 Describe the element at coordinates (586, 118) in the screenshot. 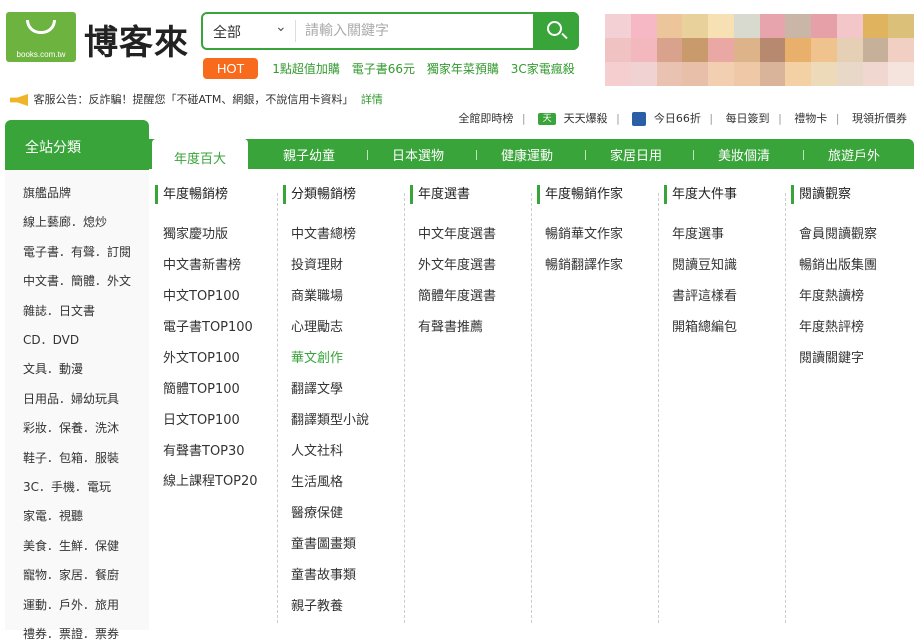

I see `top-link: 天天爆殺` at that location.